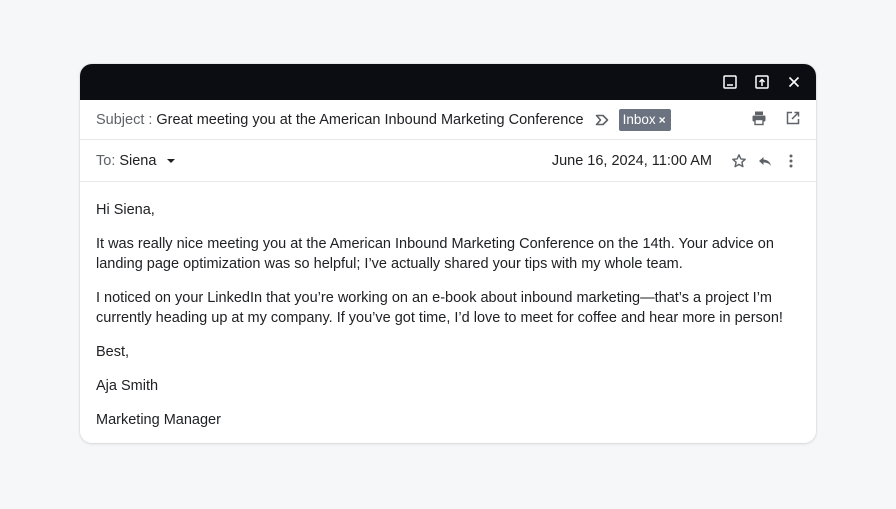  Describe the element at coordinates (776, 118) in the screenshot. I see `subject-actions` at that location.